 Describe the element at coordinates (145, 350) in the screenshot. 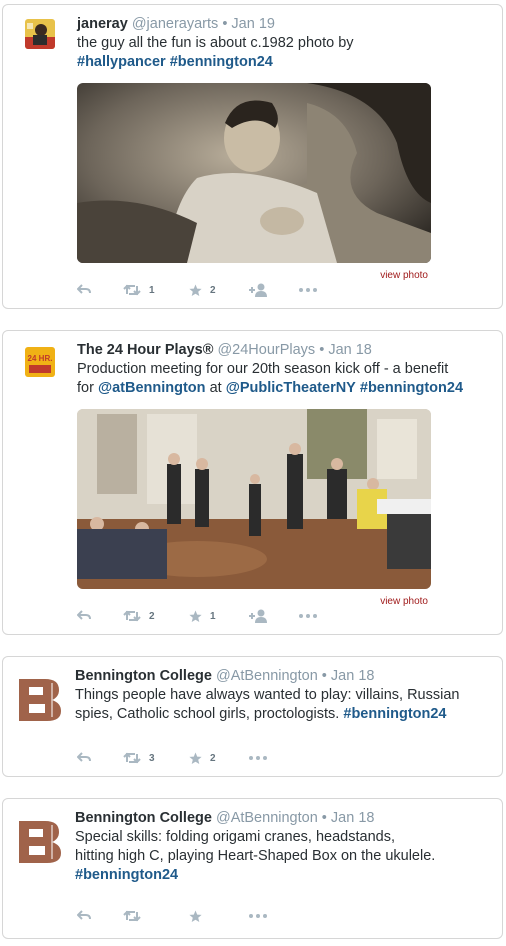

I see `author-name: The 24 Hour Plays®` at that location.